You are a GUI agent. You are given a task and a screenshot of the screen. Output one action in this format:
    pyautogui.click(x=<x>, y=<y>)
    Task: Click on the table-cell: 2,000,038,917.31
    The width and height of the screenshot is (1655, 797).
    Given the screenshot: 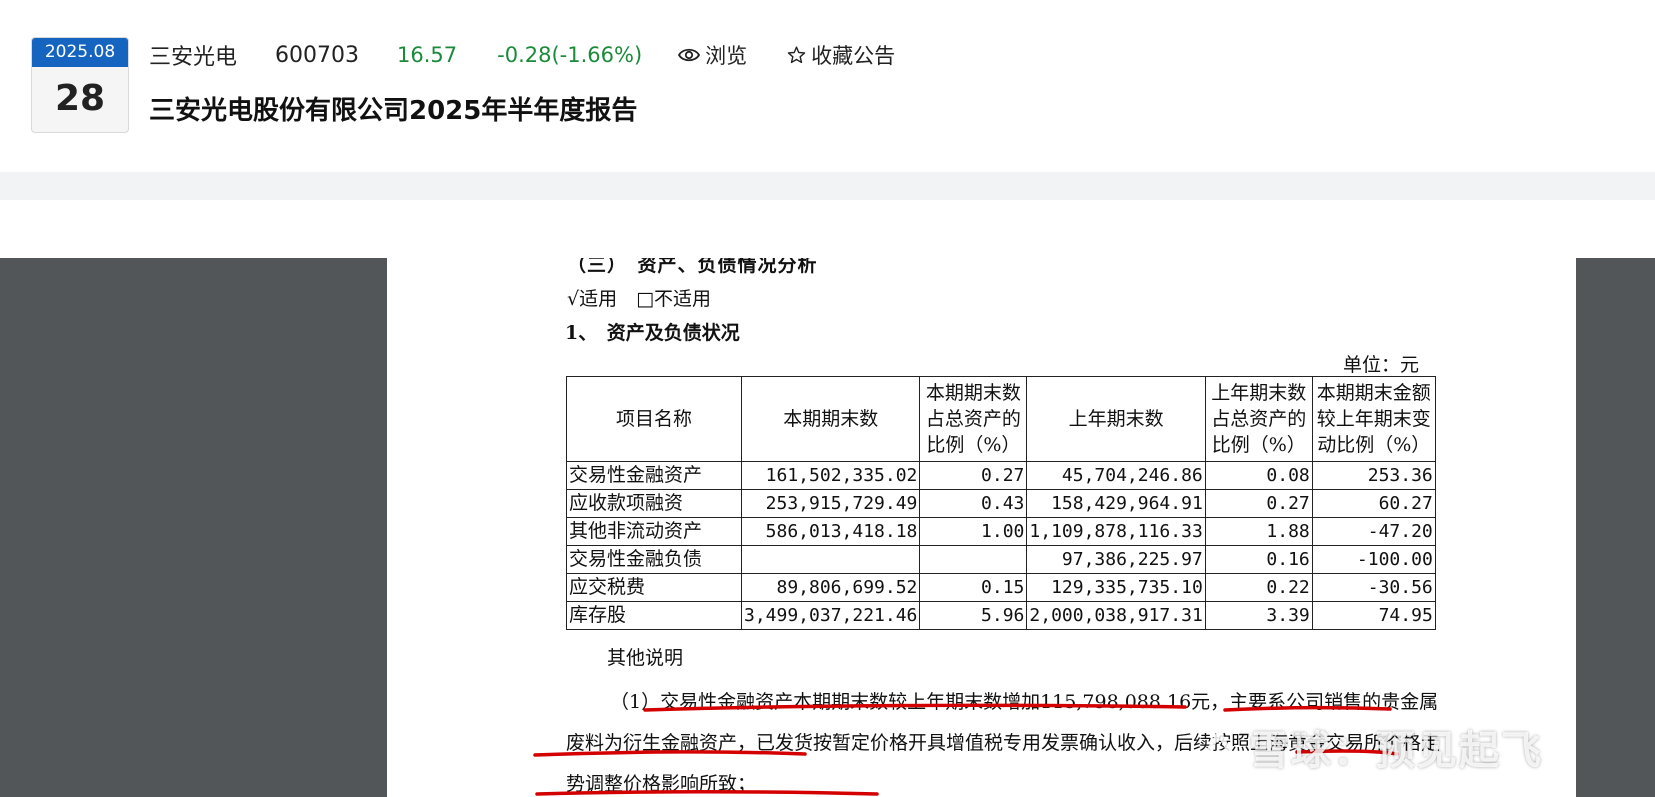 What is the action you would take?
    pyautogui.click(x=1116, y=615)
    